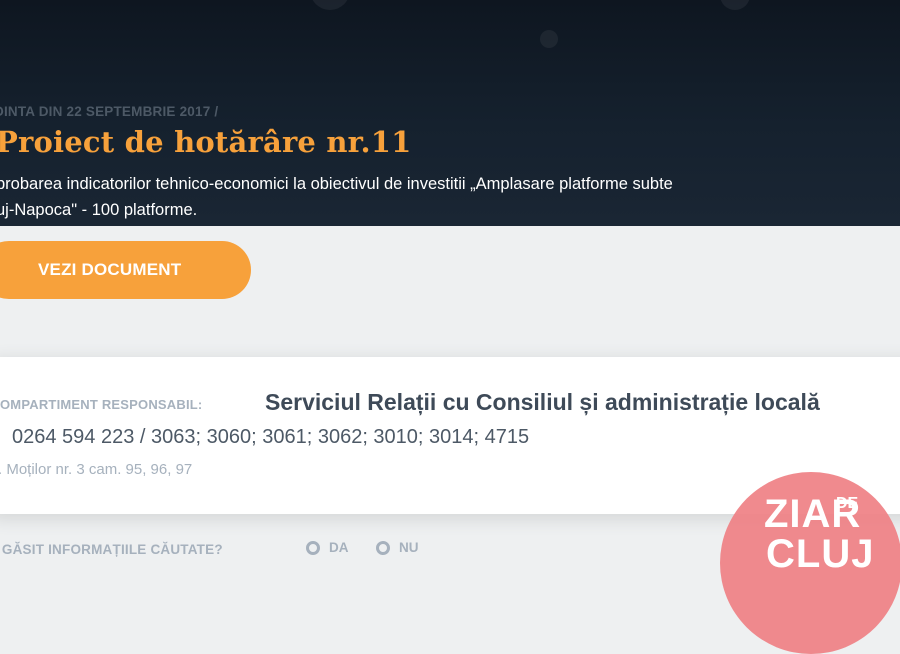 The image size is (900, 654). Describe the element at coordinates (99, 210) in the screenshot. I see `description-line-2: uj-Napoca" - 100 platforme.` at that location.